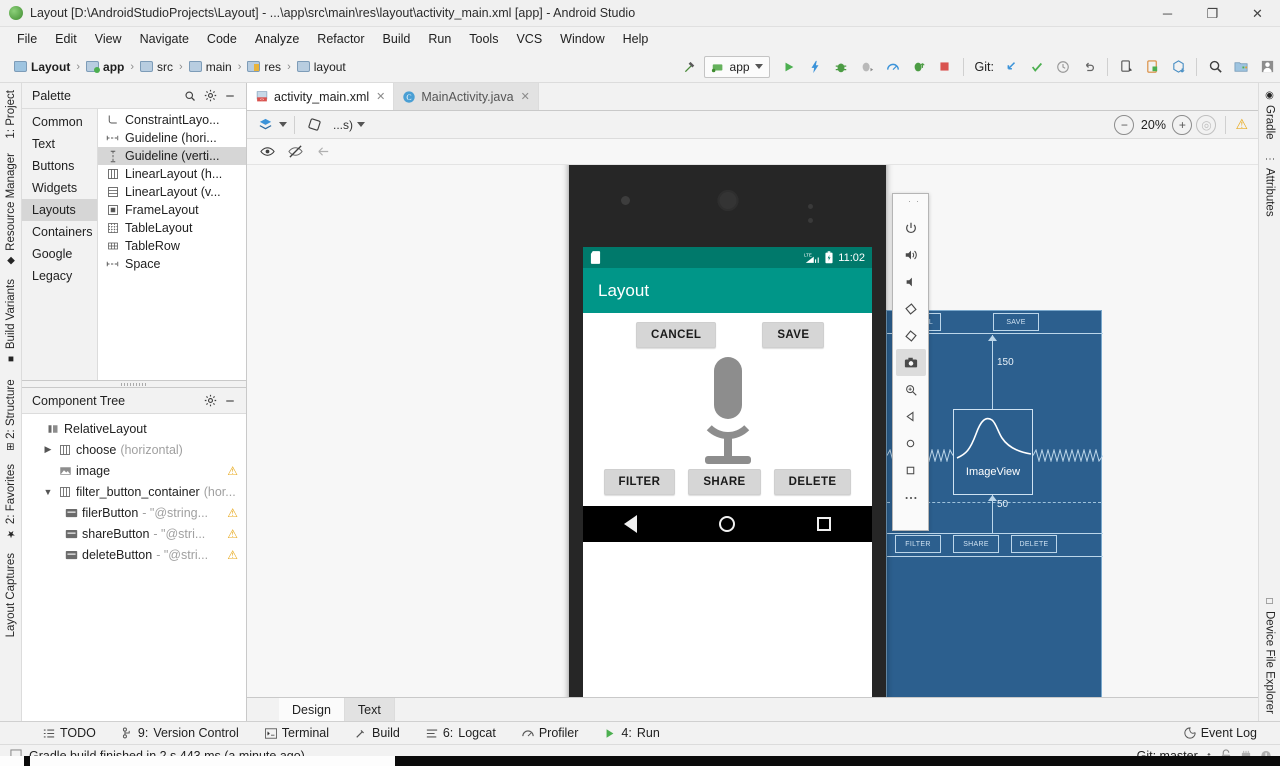  I want to click on overview-icon, so click(911, 470).